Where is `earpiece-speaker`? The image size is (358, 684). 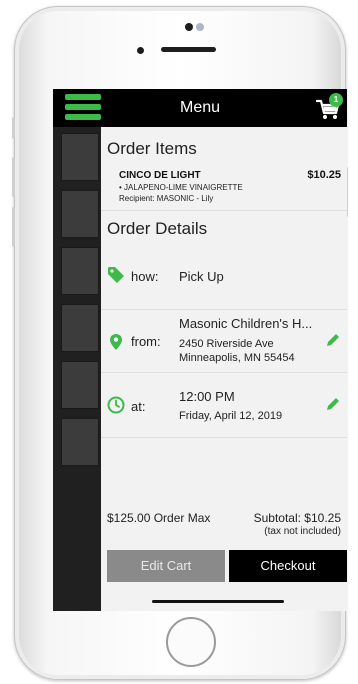 earpiece-speaker is located at coordinates (188, 49).